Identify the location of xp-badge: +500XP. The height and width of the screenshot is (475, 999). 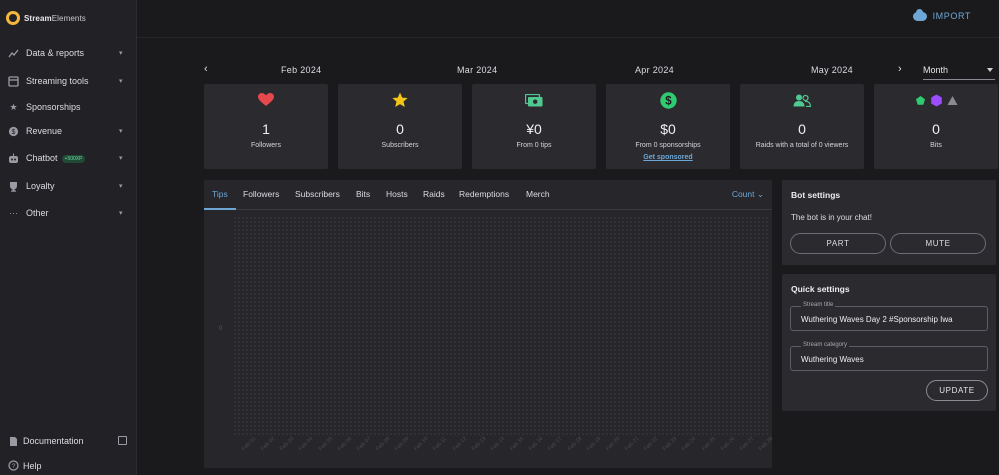
(73, 158).